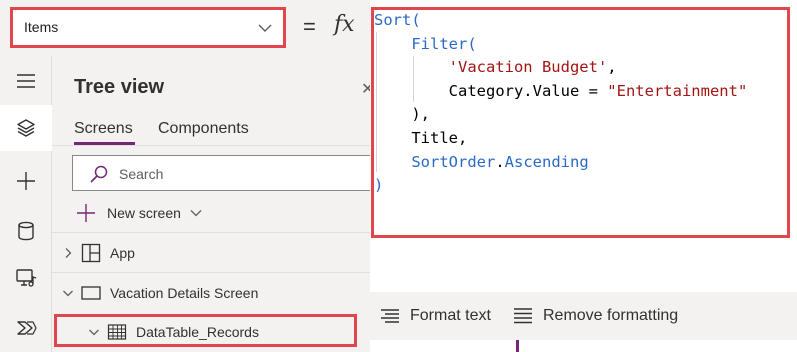 This screenshot has height=352, width=797. I want to click on power-automate-icon, so click(27, 328).